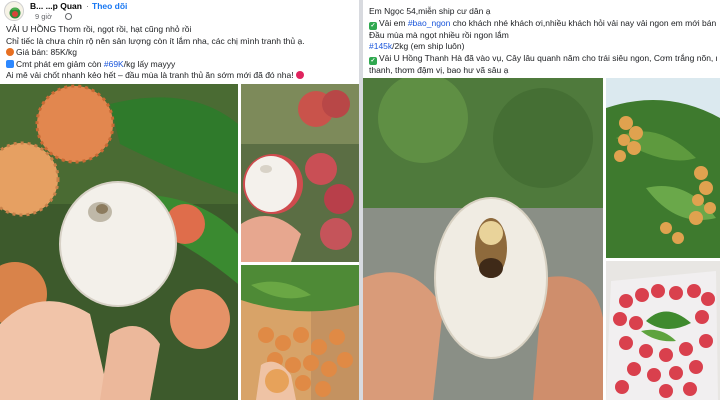  I want to click on post-line: #145k/2kg (em ship luôn), so click(417, 46).